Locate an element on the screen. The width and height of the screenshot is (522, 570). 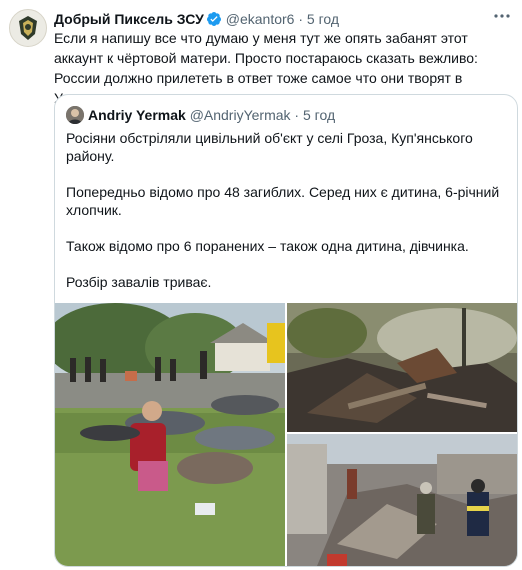
quoted-author-name: Andriy Yermak is located at coordinates (137, 115).